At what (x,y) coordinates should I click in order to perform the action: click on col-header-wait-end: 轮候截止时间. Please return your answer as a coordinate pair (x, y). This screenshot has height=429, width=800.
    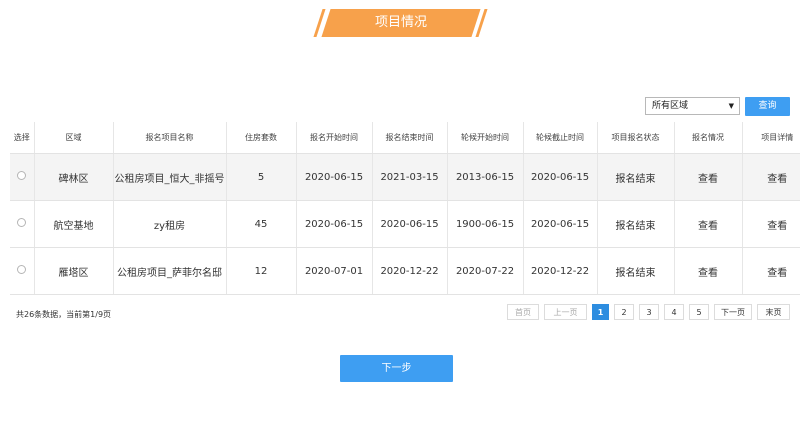
    Looking at the image, I should click on (560, 138).